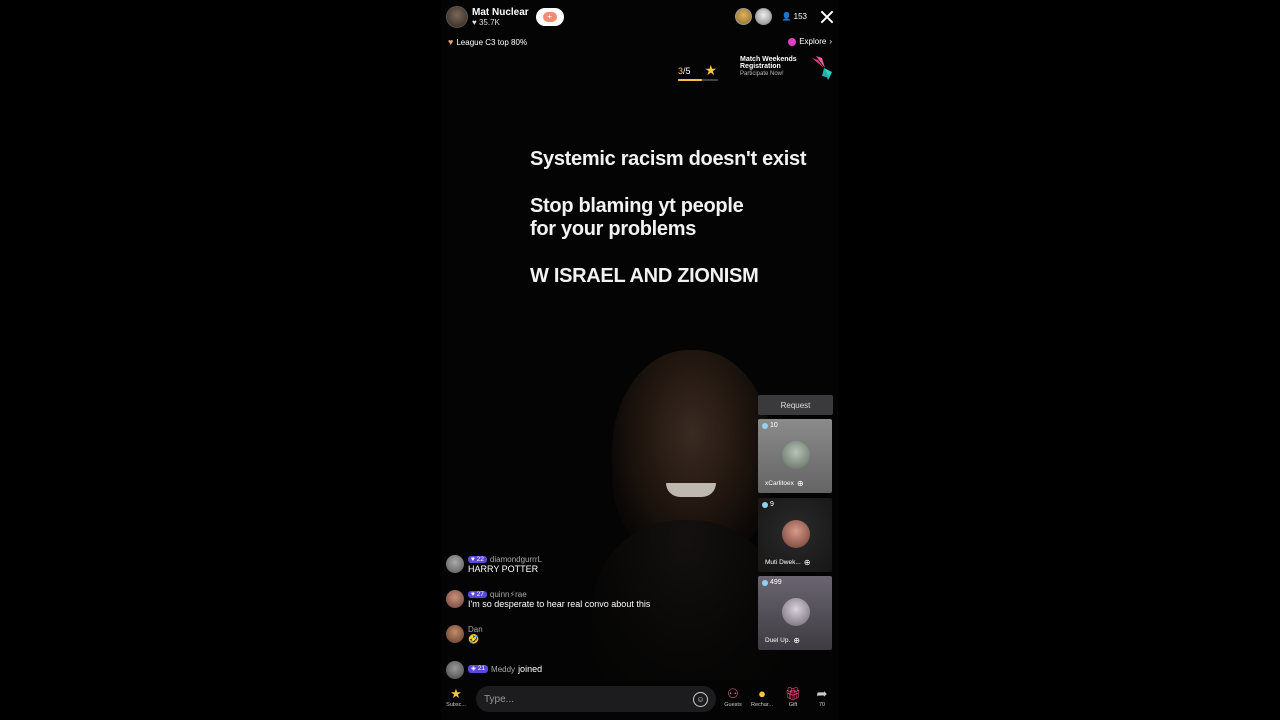  I want to click on follow-button: +, so click(549, 17).